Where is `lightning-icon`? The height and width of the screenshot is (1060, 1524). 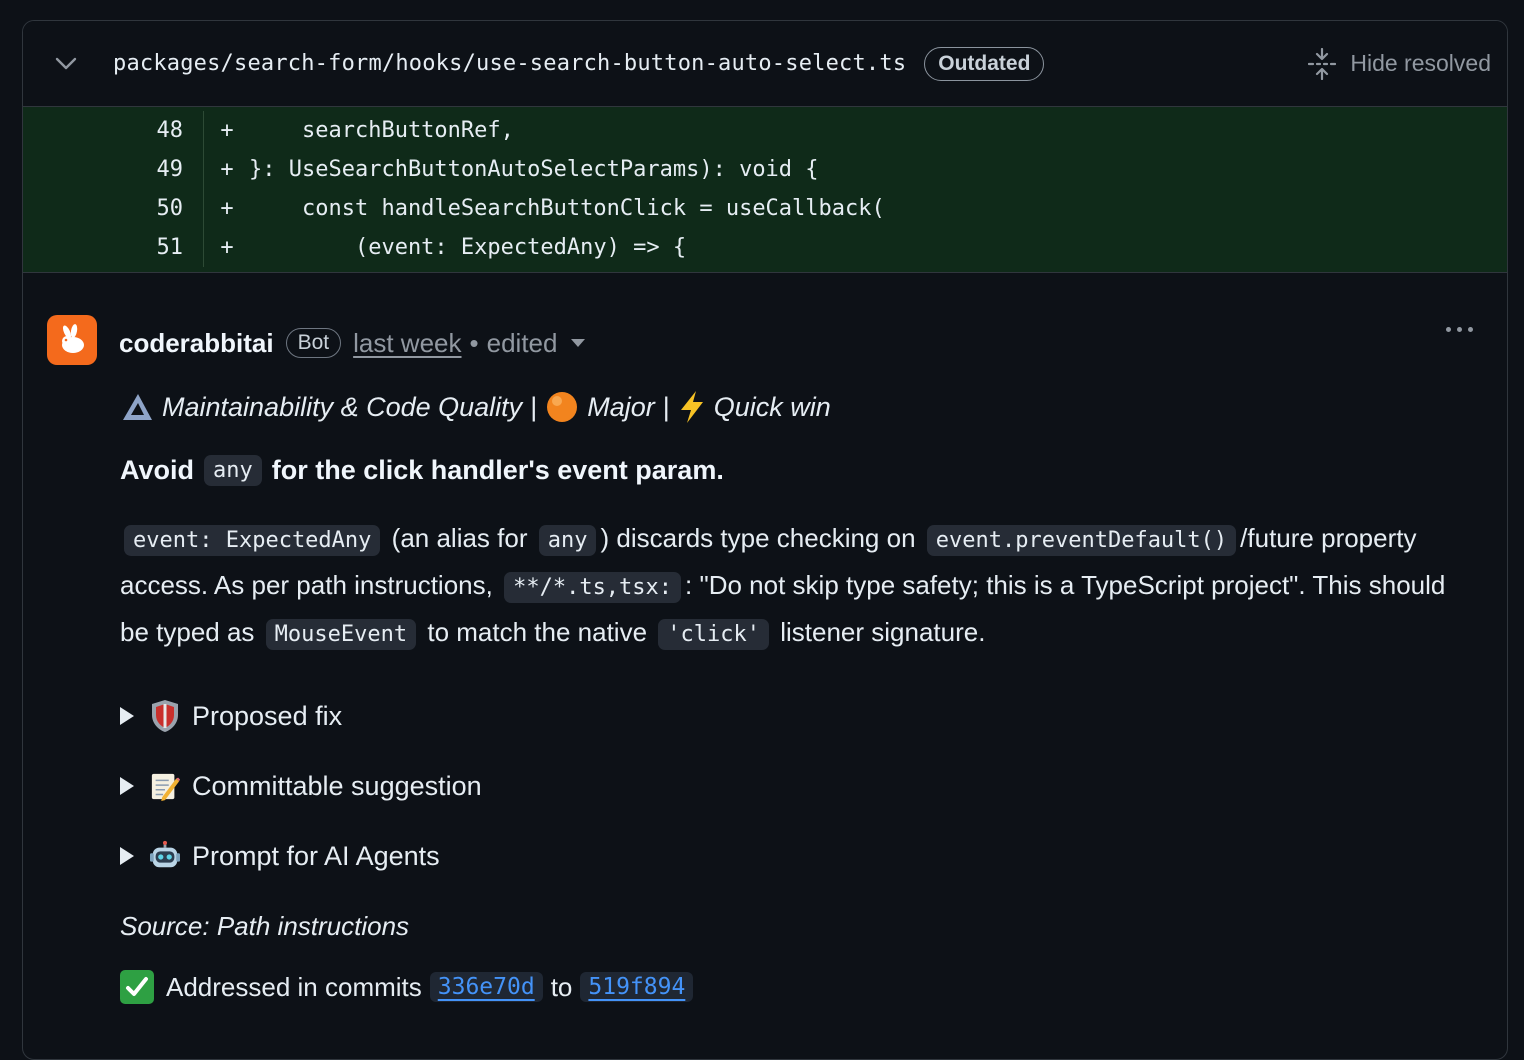
lightning-icon is located at coordinates (692, 407).